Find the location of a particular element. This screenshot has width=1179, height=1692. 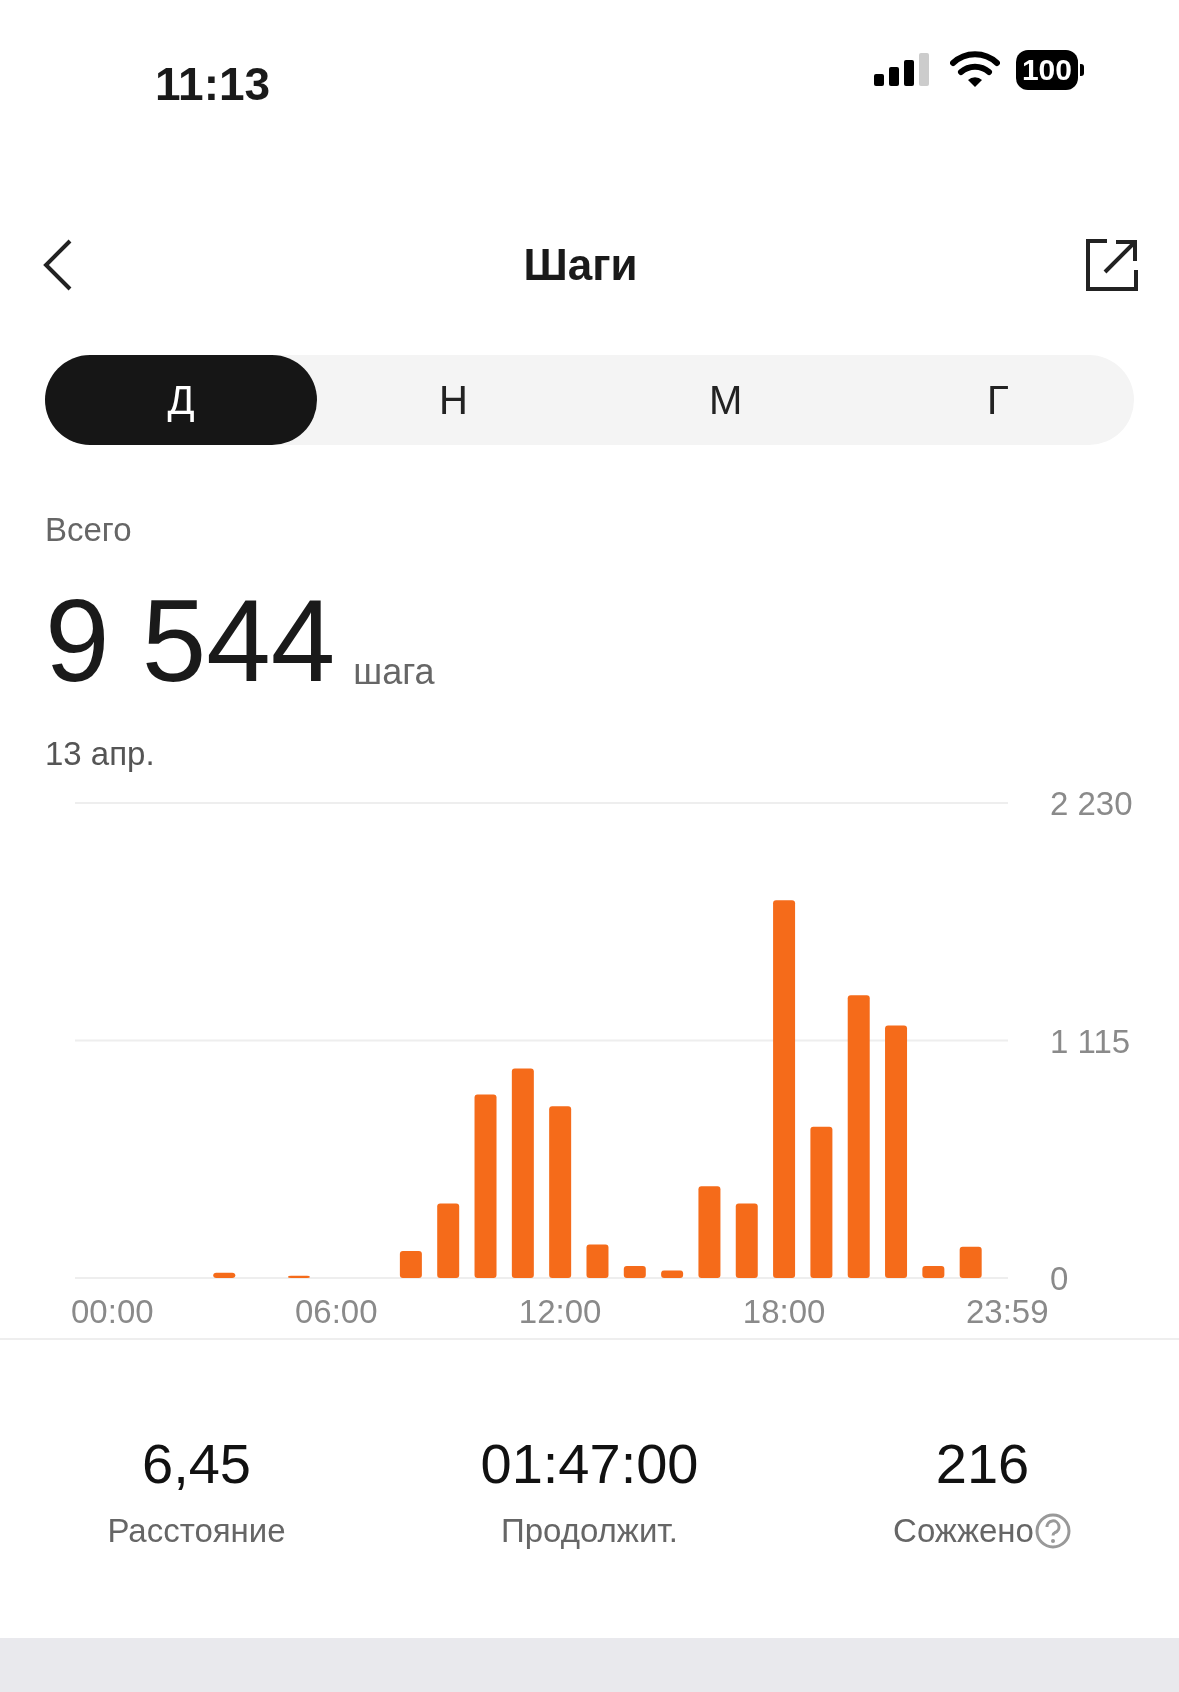

total-steps: 9 544 is located at coordinates (190, 640).